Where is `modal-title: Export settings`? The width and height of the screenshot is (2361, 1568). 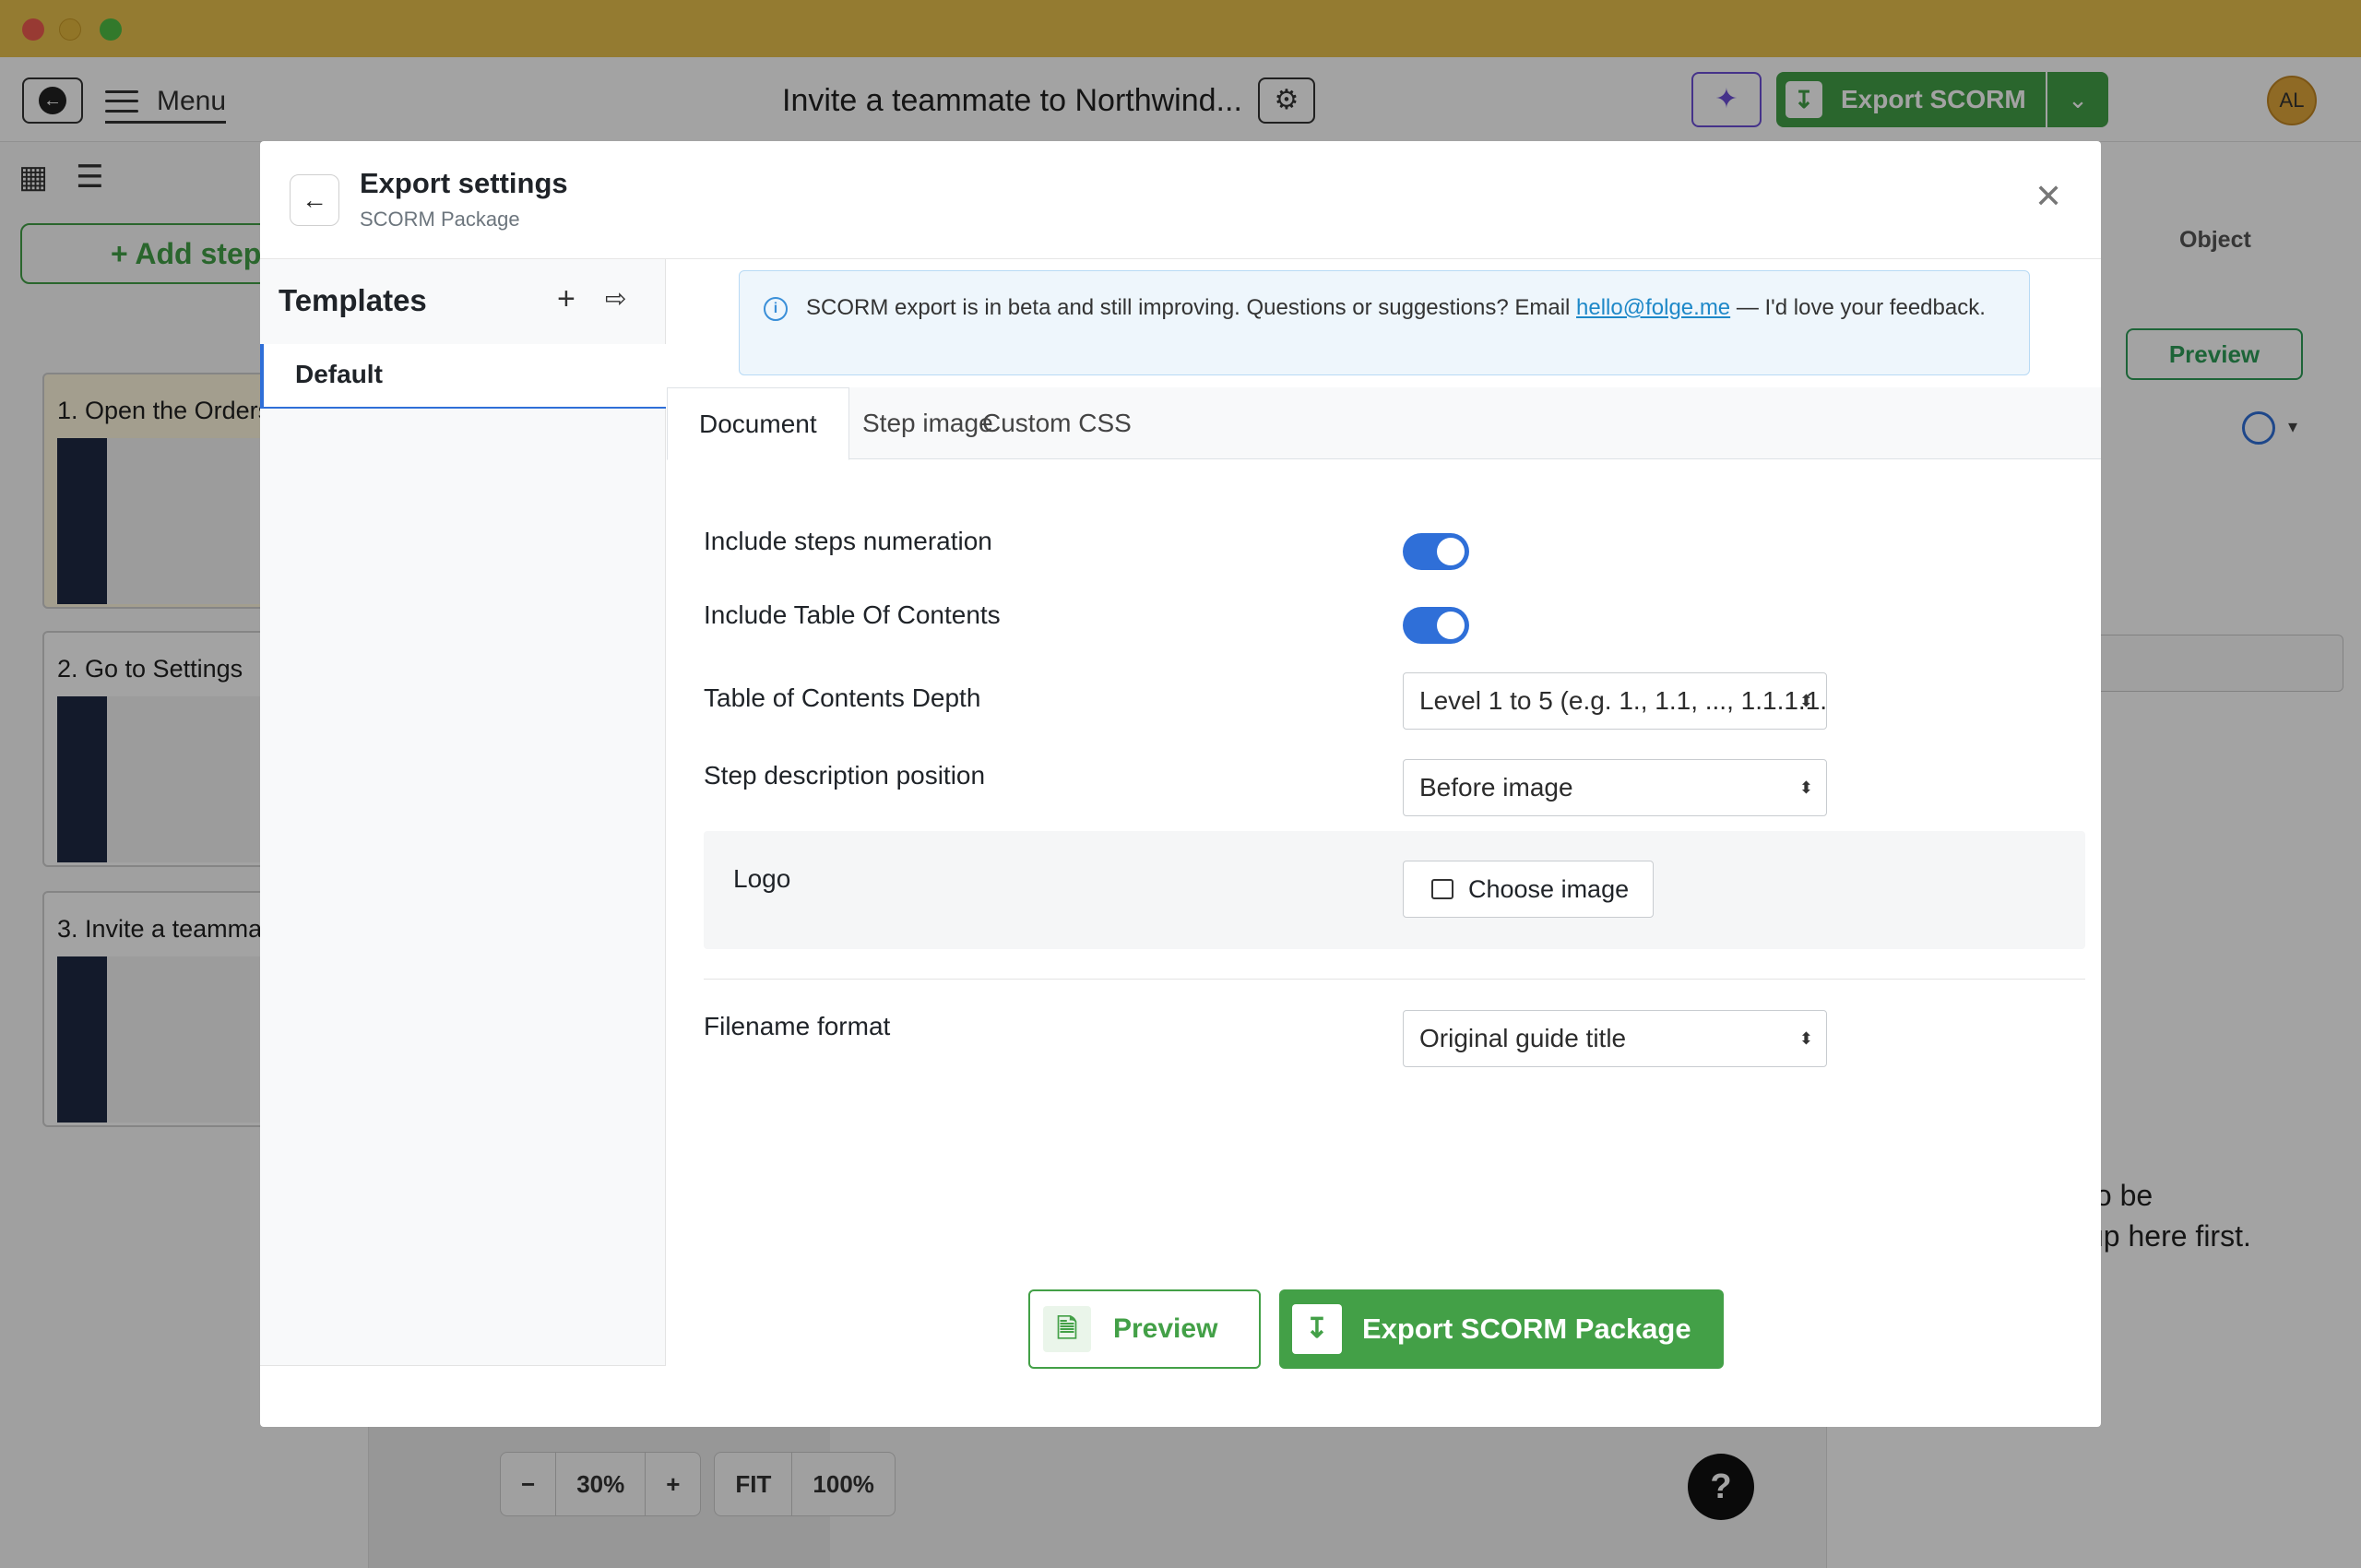 modal-title: Export settings is located at coordinates (464, 183).